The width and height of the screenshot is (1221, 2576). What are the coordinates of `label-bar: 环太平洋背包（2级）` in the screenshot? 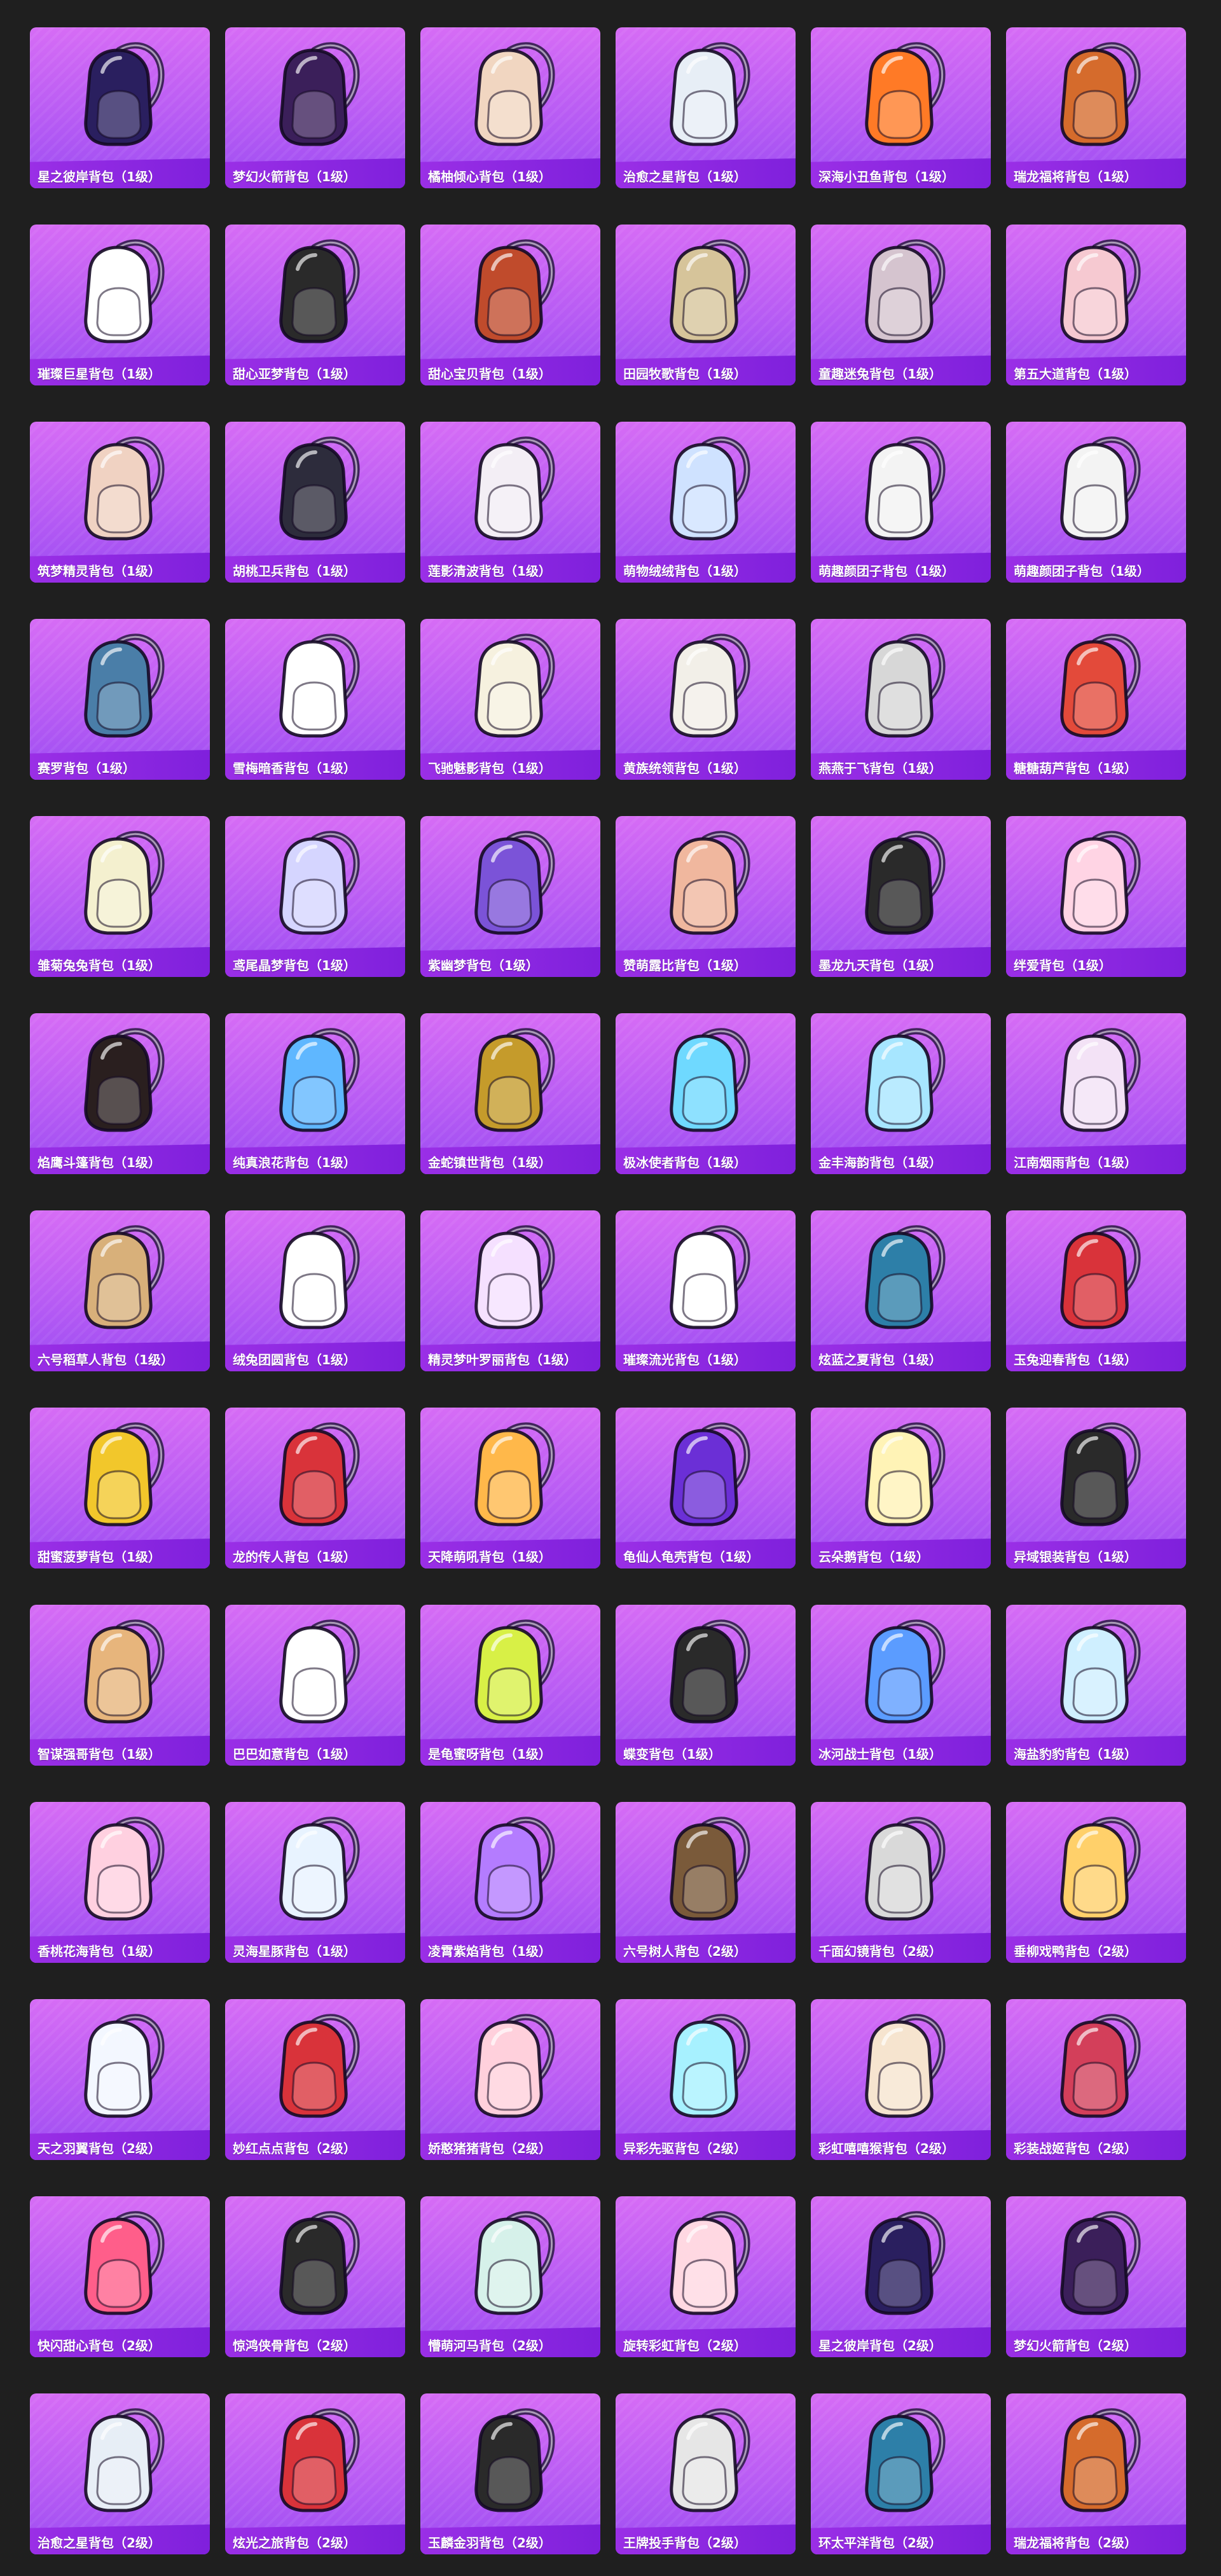 It's located at (901, 2539).